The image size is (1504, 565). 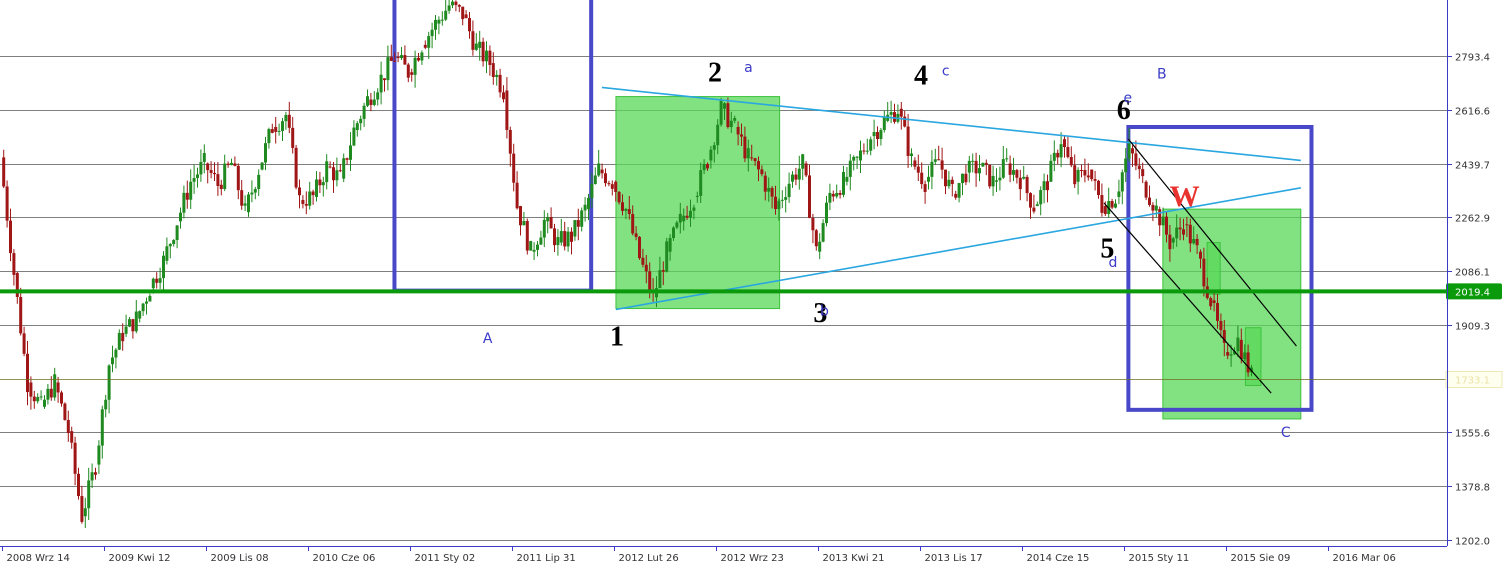 What do you see at coordinates (1472, 542) in the screenshot?
I see `y-tick-label: 1202.0` at bounding box center [1472, 542].